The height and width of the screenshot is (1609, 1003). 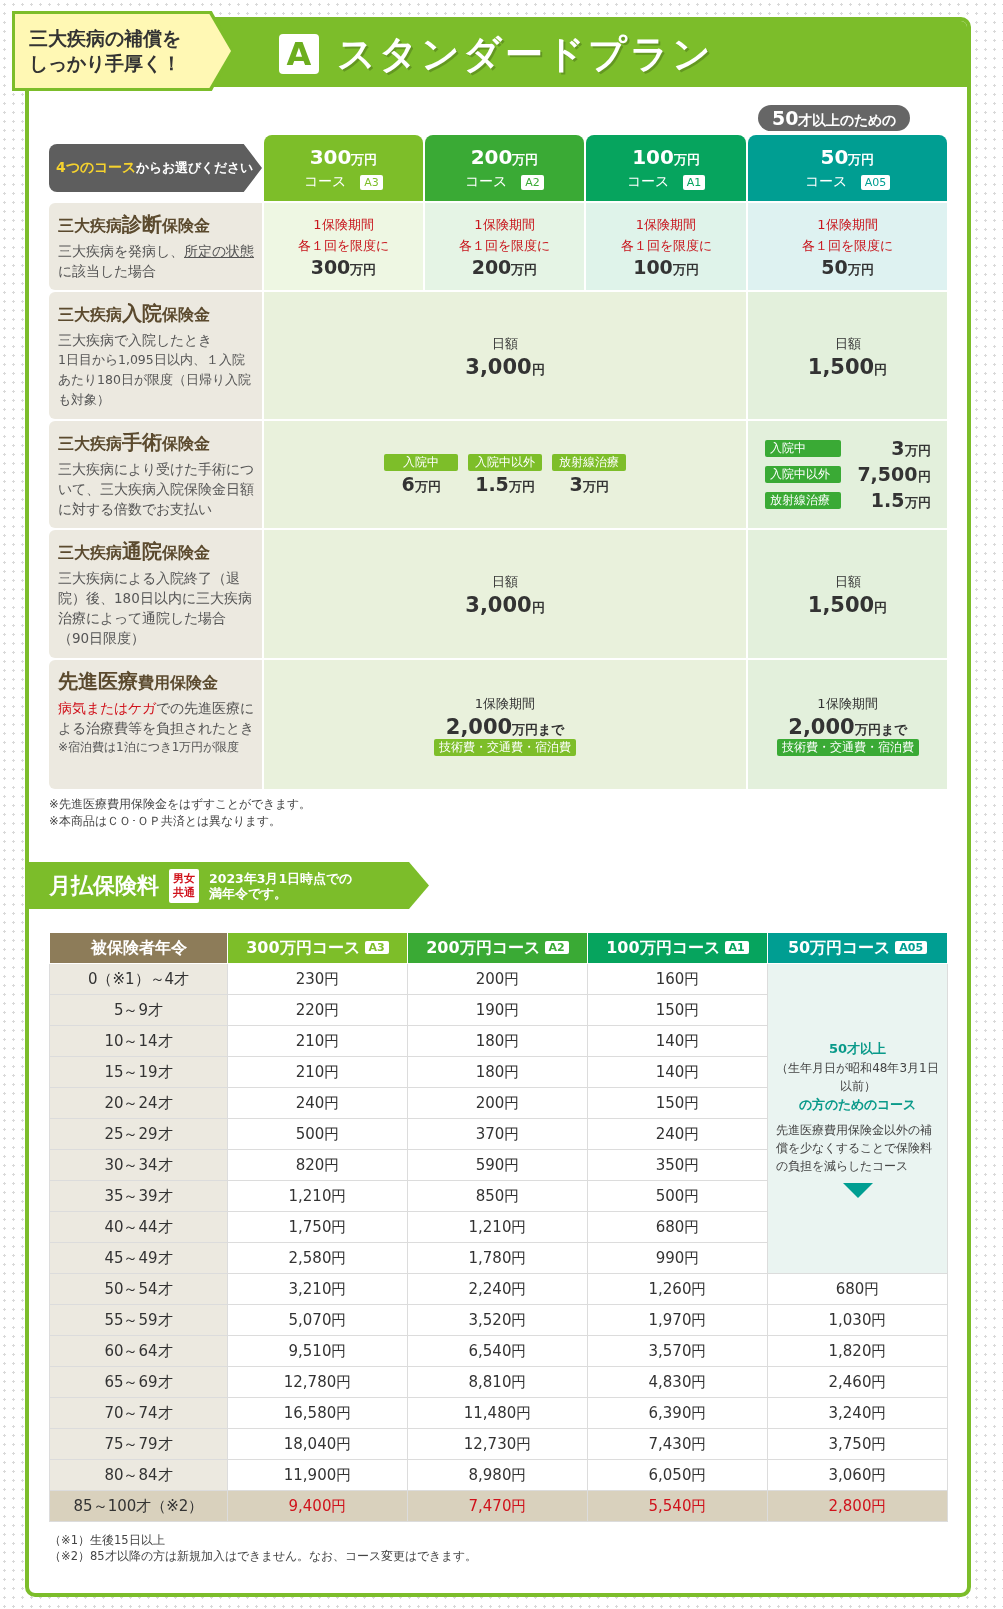 I want to click on table-cell: 18,040円, so click(x=317, y=1444).